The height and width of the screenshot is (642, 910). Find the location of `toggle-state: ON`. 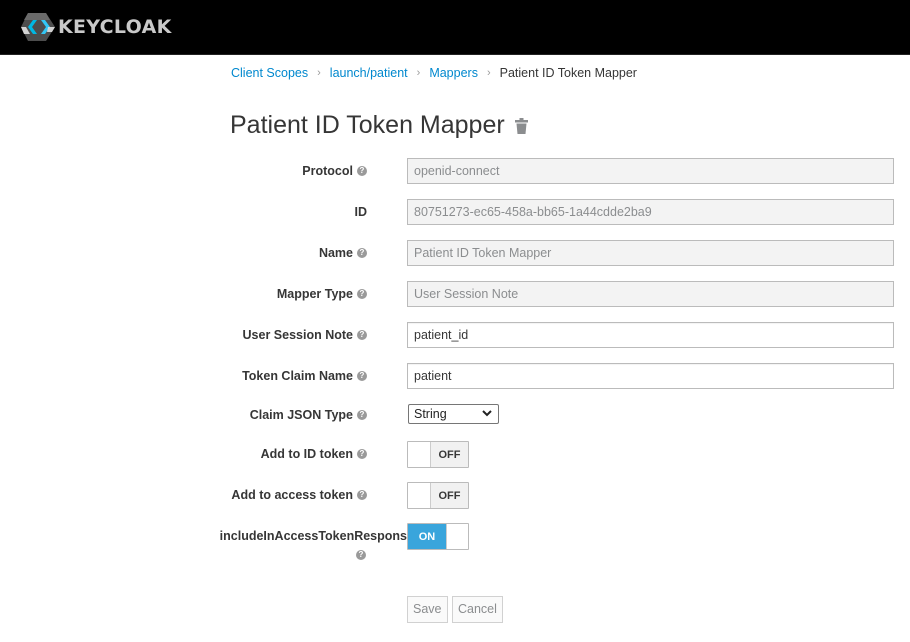

toggle-state: ON is located at coordinates (427, 536).